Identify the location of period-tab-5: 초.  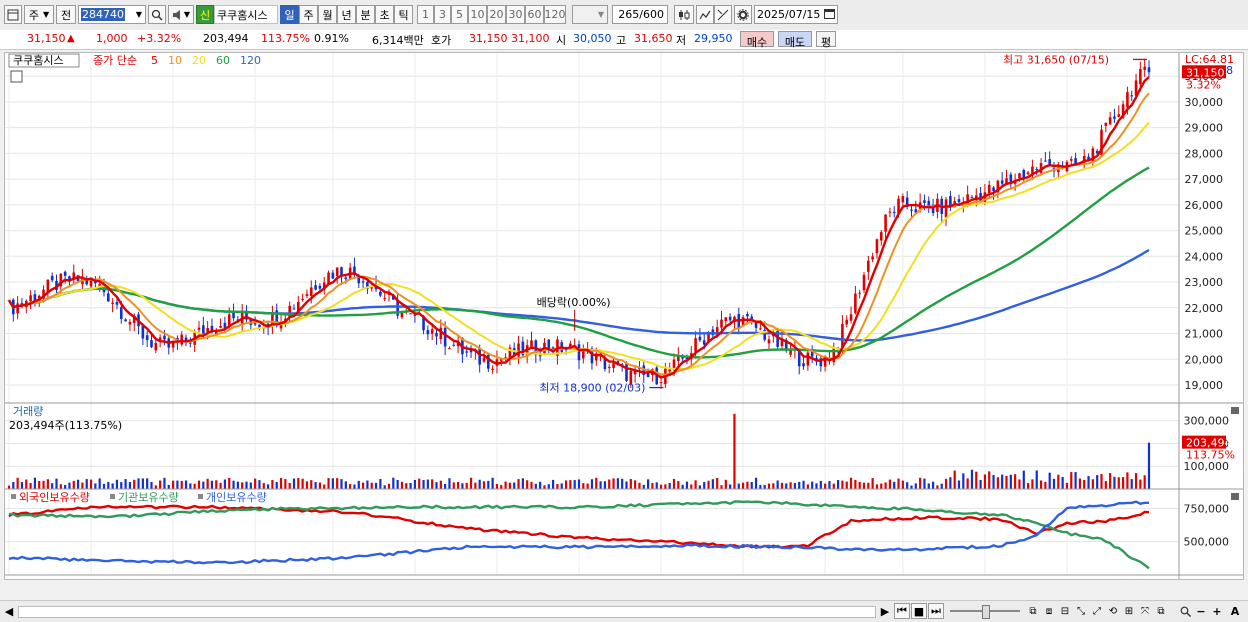
(384, 14).